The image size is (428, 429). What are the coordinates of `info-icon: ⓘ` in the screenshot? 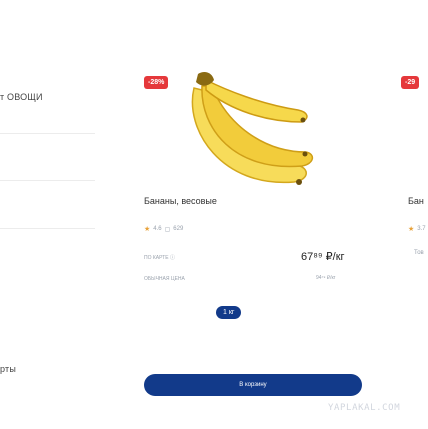 It's located at (173, 258).